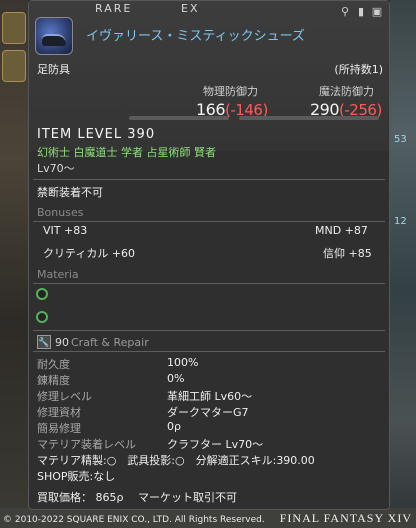 The image size is (416, 528). I want to click on durability-label: 耐久度, so click(53, 364).